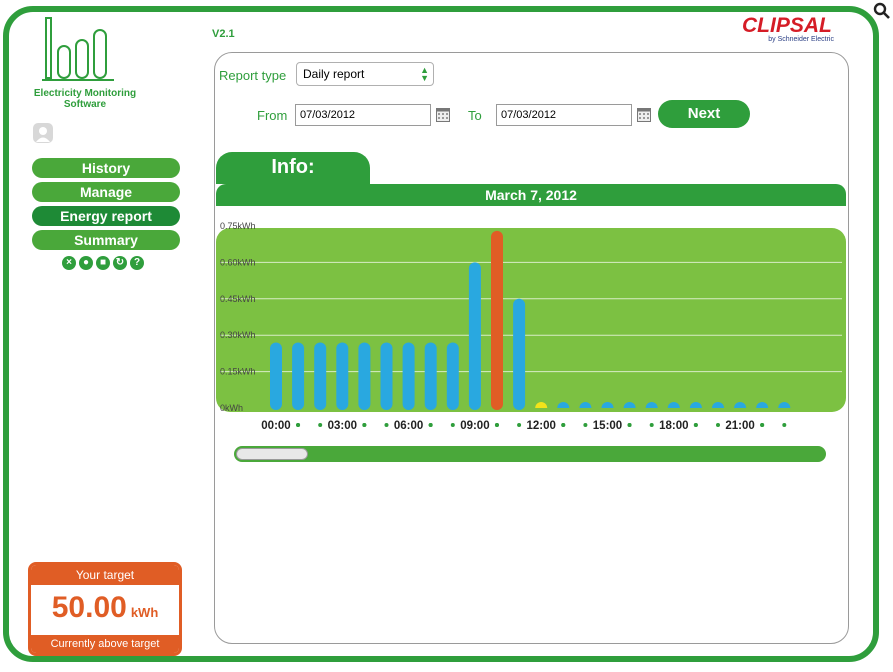  I want to click on nav-history-button: History, so click(106, 168).